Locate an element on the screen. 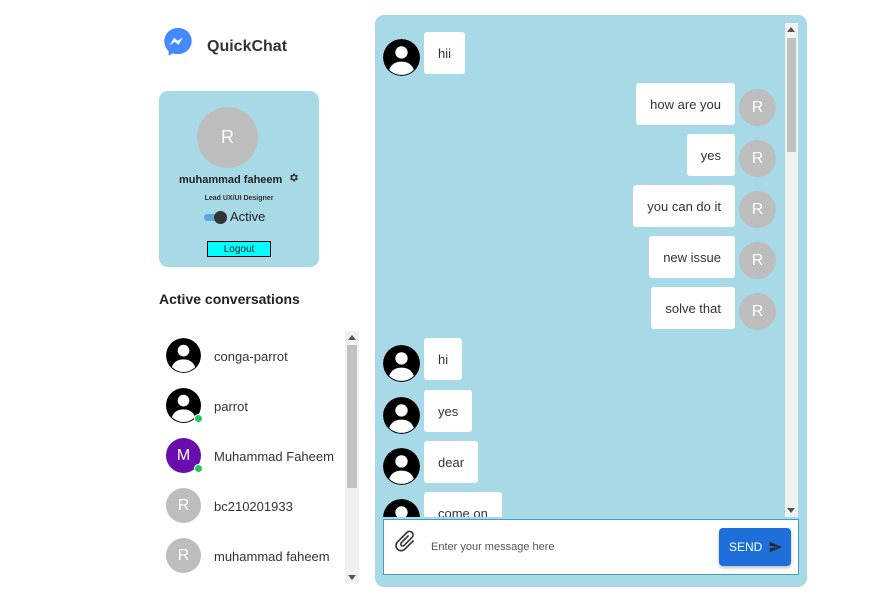 The image size is (887, 611). conversation-name: conga-parrot is located at coordinates (251, 356).